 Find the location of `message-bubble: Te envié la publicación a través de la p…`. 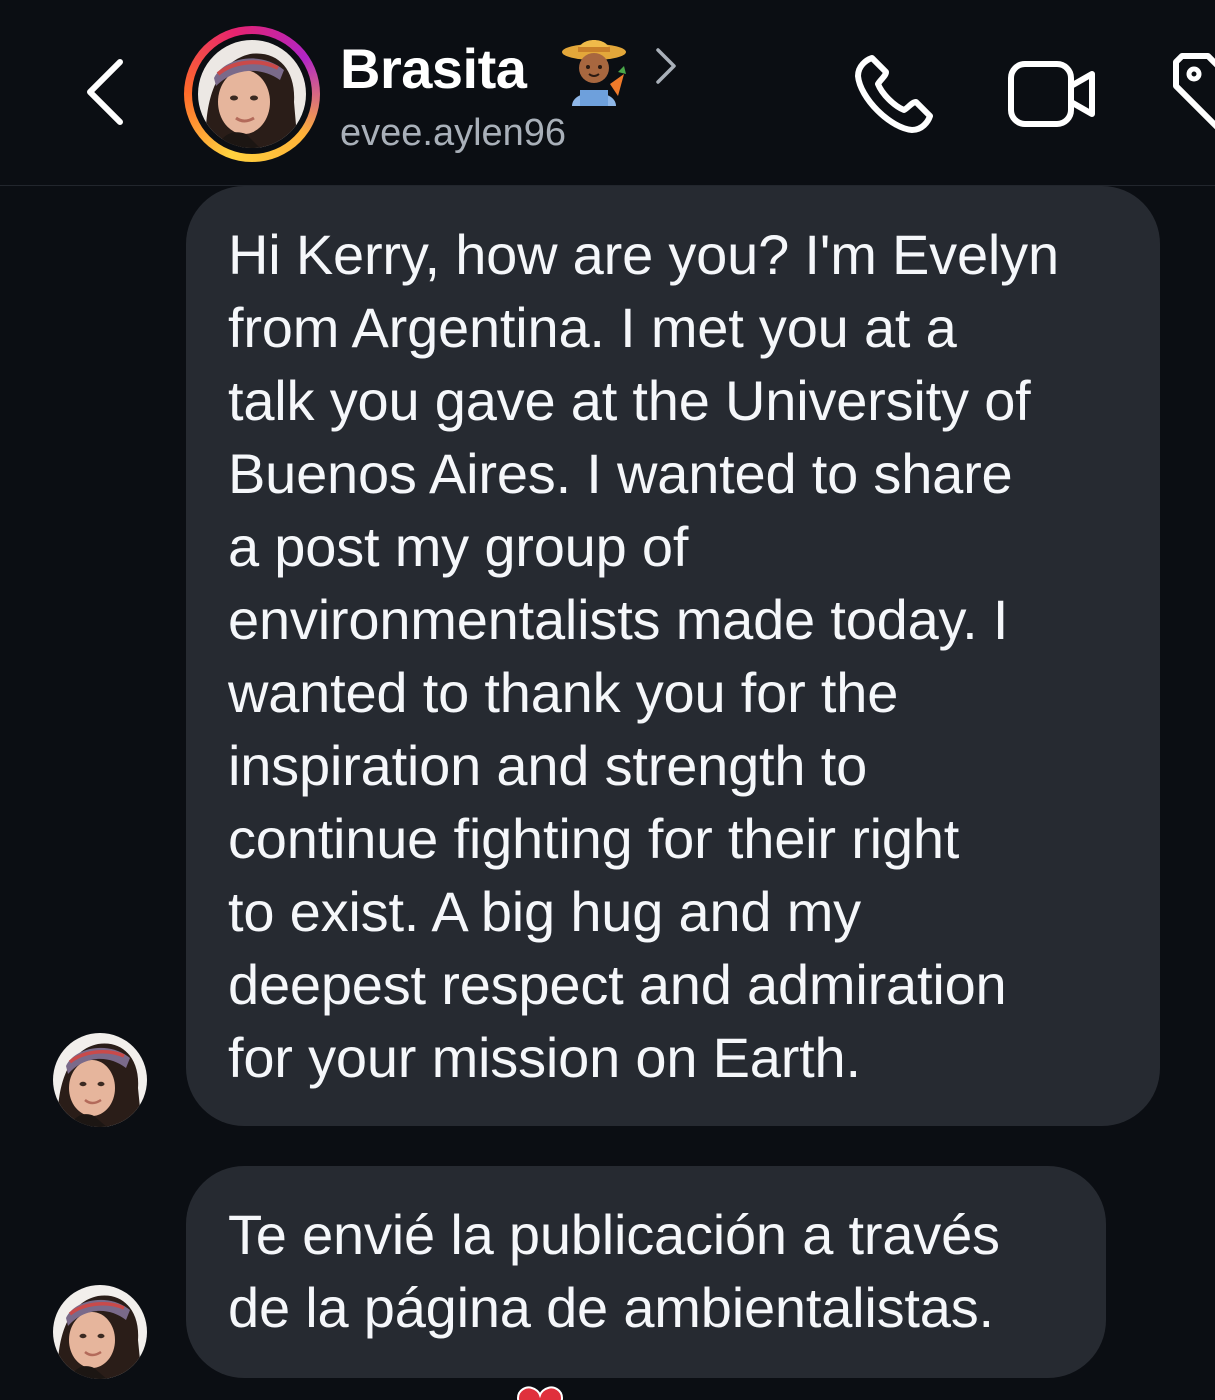

message-bubble: Te envié la publicación a través de la p… is located at coordinates (646, 1272).